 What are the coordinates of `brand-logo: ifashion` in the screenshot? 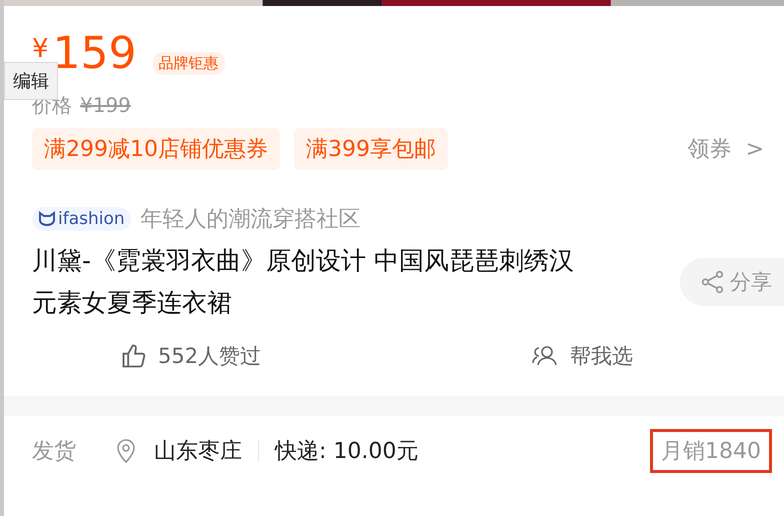 It's located at (81, 219).